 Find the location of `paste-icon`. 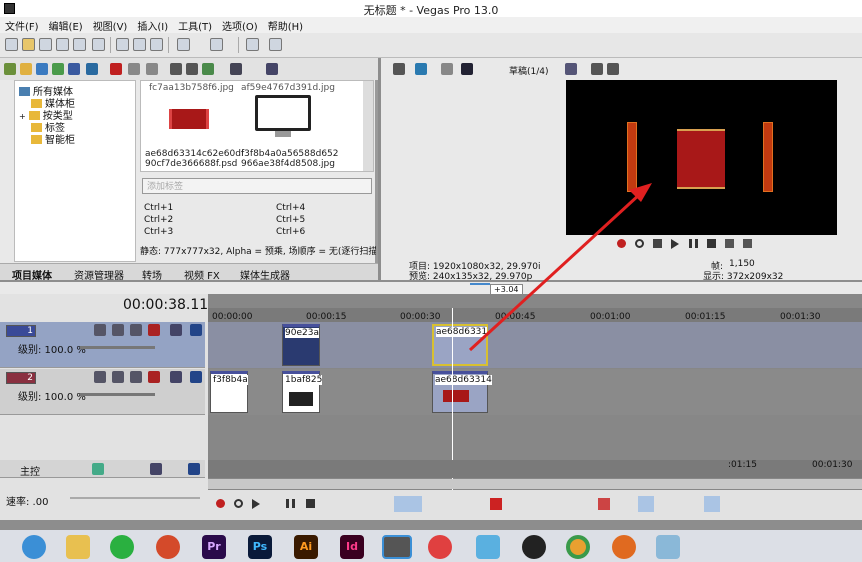

paste-icon is located at coordinates (156, 44).